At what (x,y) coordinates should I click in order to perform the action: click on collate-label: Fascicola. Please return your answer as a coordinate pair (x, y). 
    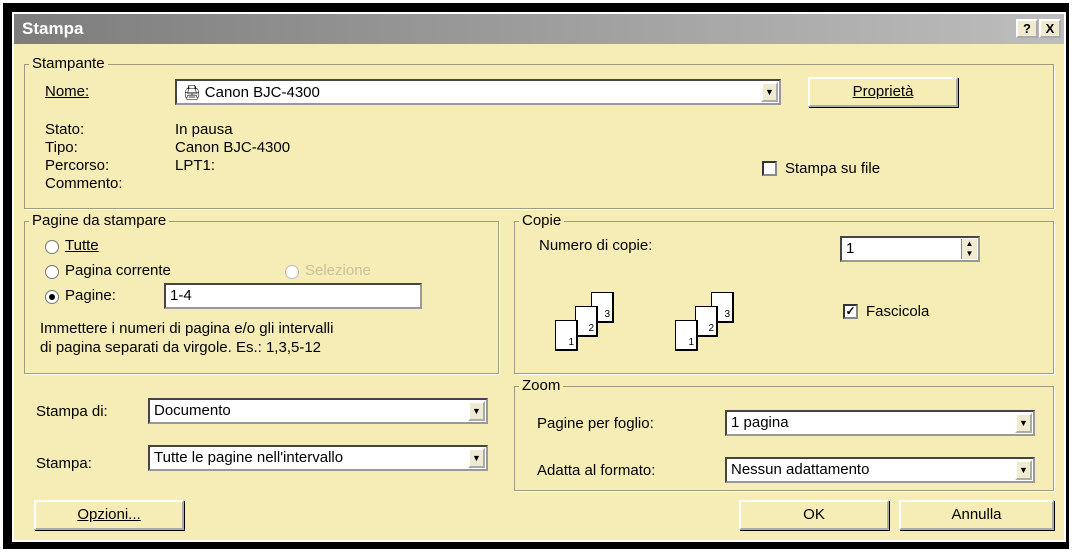
    Looking at the image, I should click on (898, 311).